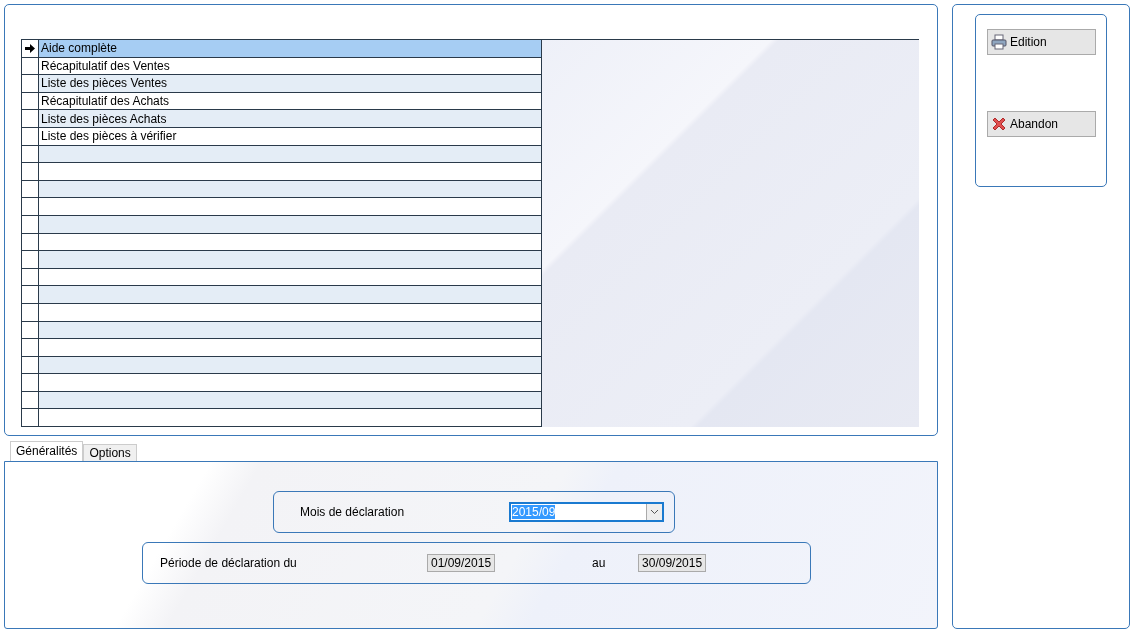 The width and height of the screenshot is (1136, 632). What do you see at coordinates (672, 563) in the screenshot?
I see `date-field: 30/09/2015` at bounding box center [672, 563].